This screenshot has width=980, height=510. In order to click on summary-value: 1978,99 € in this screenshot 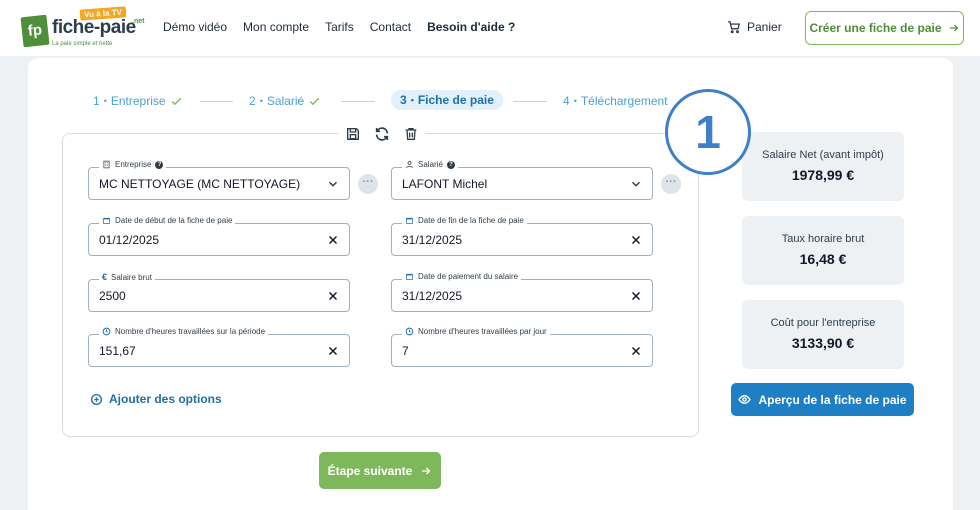, I will do `click(823, 175)`.